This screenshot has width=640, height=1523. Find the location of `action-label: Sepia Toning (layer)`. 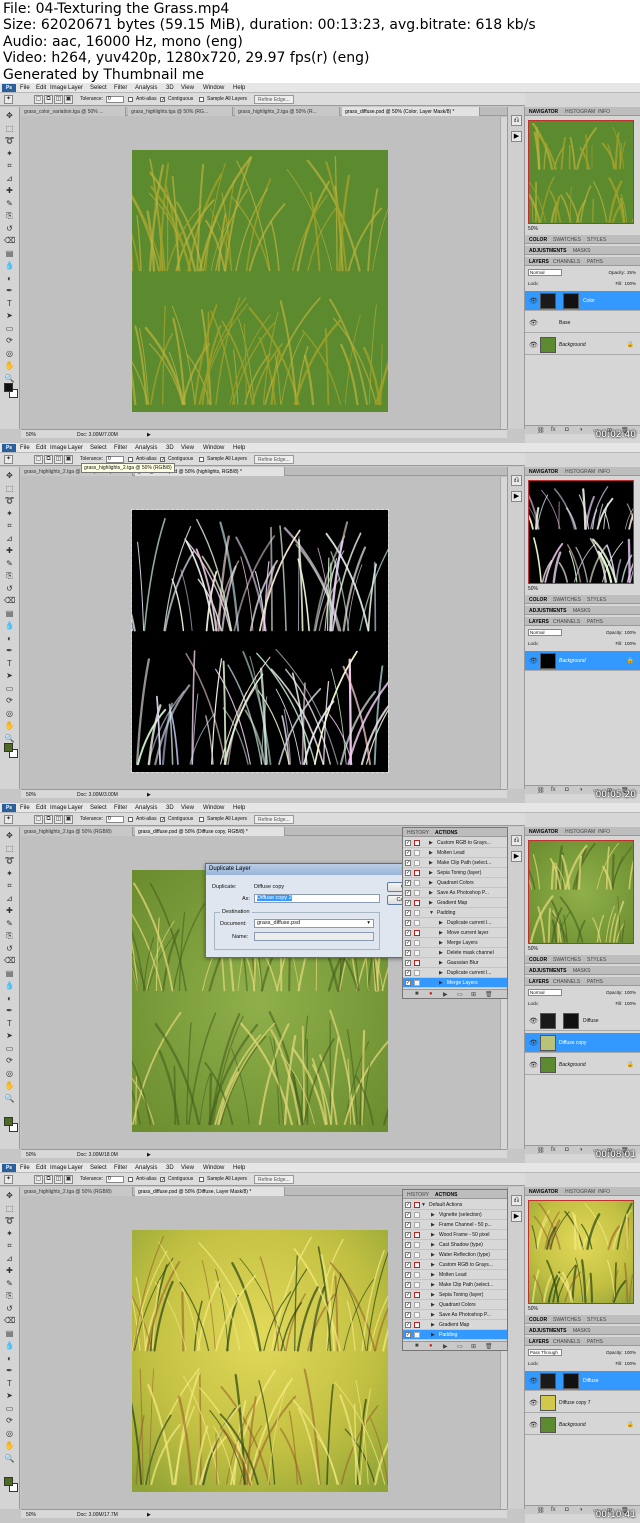

action-label: Sepia Toning (layer) is located at coordinates (461, 1295).